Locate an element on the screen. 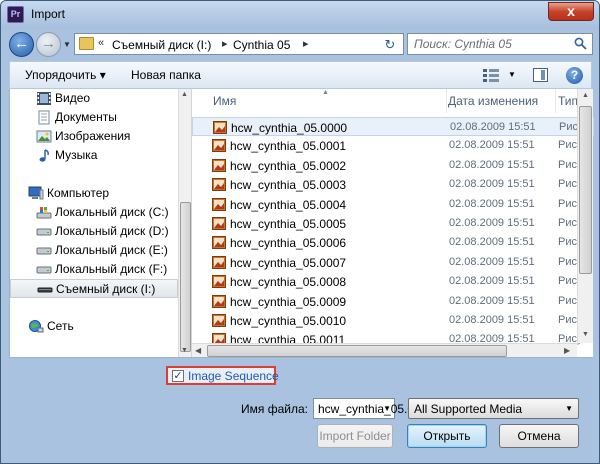 This screenshot has width=600, height=464. sidebar-item-label: Локальный диск (C:) is located at coordinates (112, 212).